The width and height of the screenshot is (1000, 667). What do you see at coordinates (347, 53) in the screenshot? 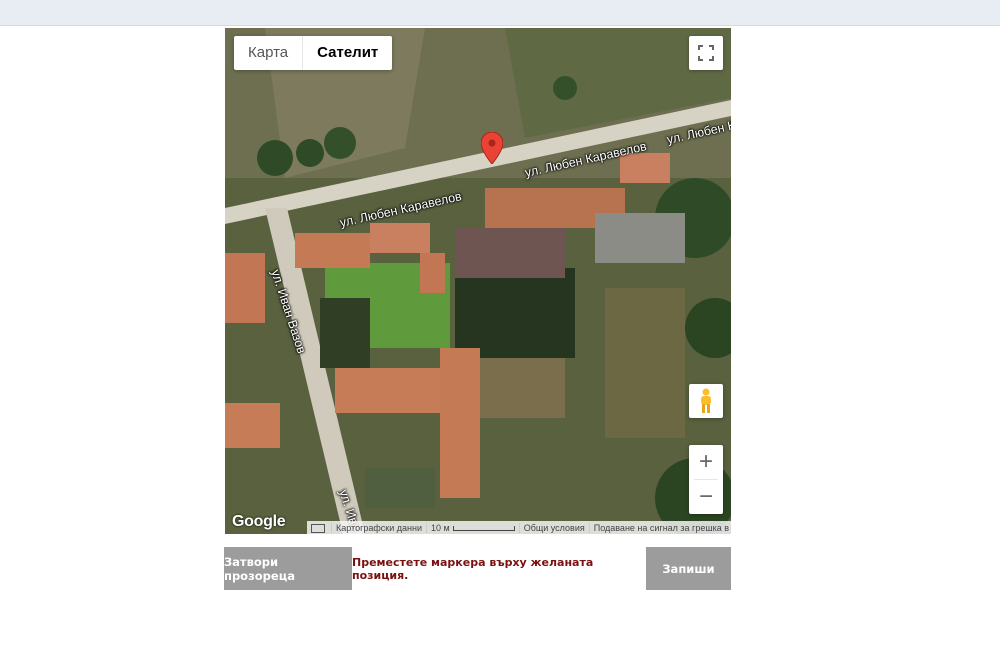
I see `map-type-satellite-button: Сателит` at bounding box center [347, 53].